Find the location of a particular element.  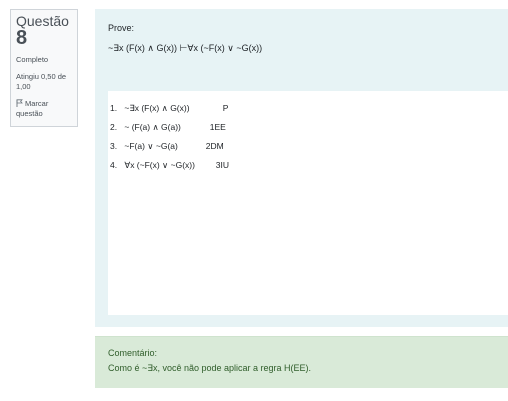

line-step: ~F(a) ∨ ~G(a) is located at coordinates (151, 146).